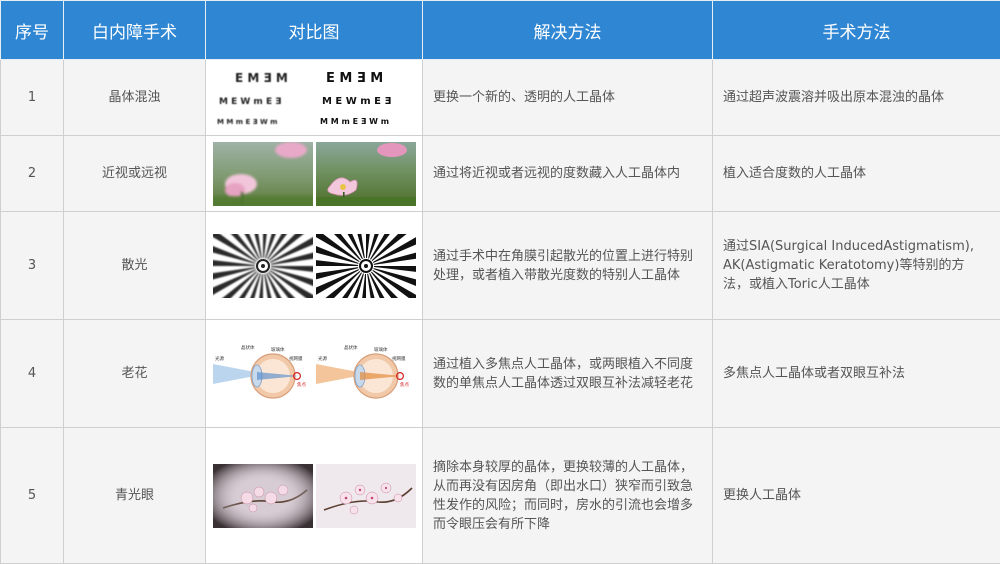 The height and width of the screenshot is (564, 1000). Describe the element at coordinates (568, 30) in the screenshot. I see `header-solution: 解决方法` at that location.